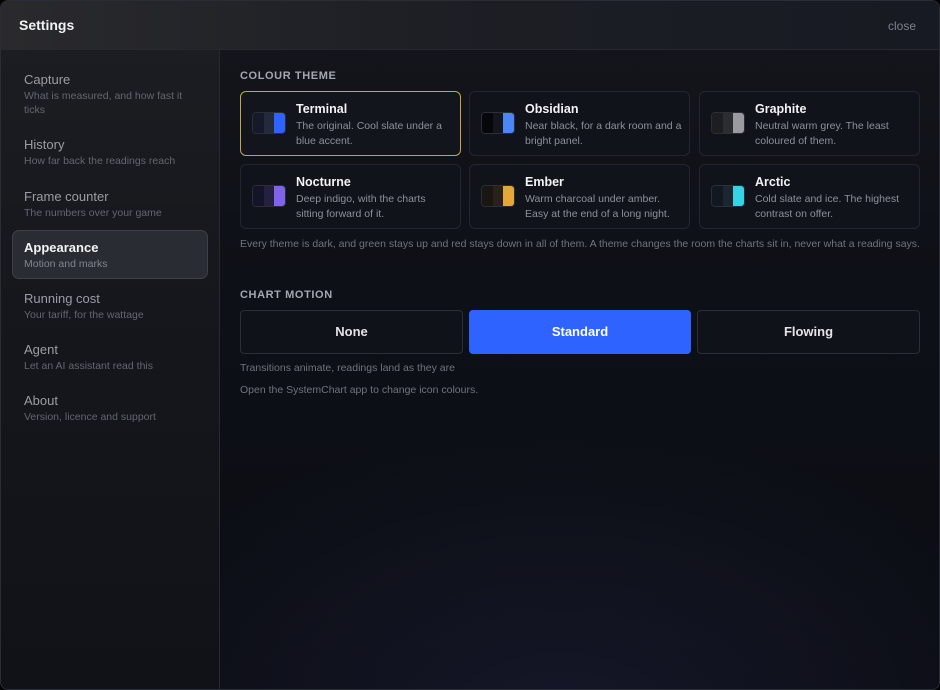  What do you see at coordinates (47, 79) in the screenshot?
I see `sidebar-item-label: Capture` at bounding box center [47, 79].